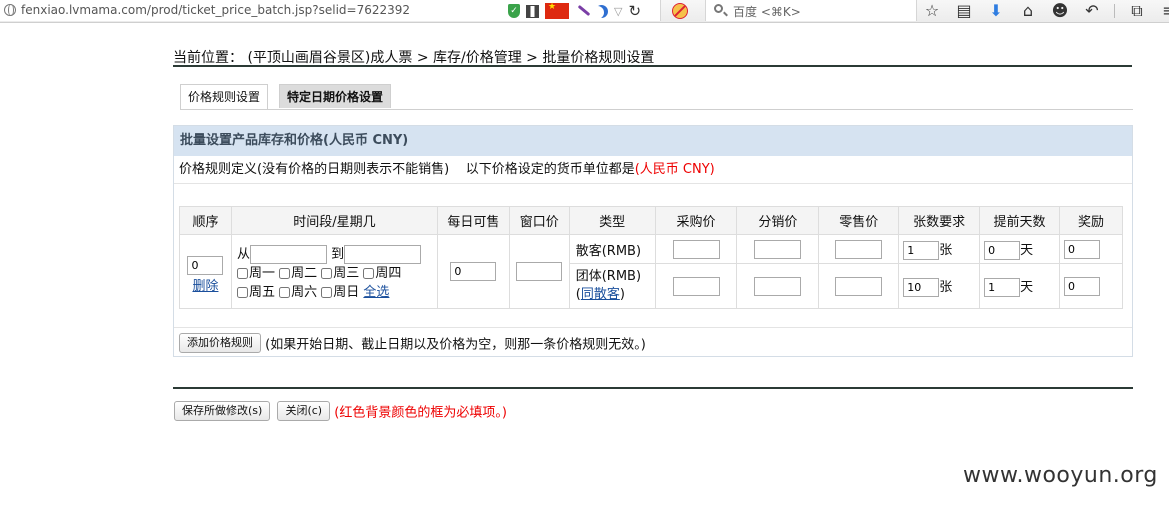  I want to click on crop-icon: ⧉, so click(1137, 11).